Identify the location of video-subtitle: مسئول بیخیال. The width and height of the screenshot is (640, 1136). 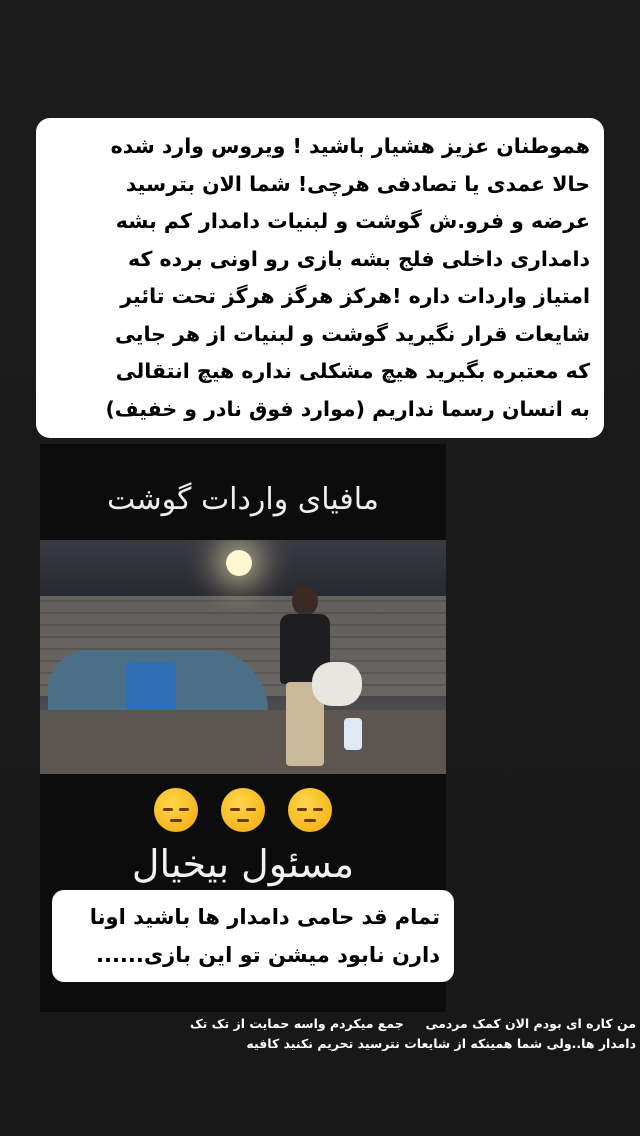
(243, 864).